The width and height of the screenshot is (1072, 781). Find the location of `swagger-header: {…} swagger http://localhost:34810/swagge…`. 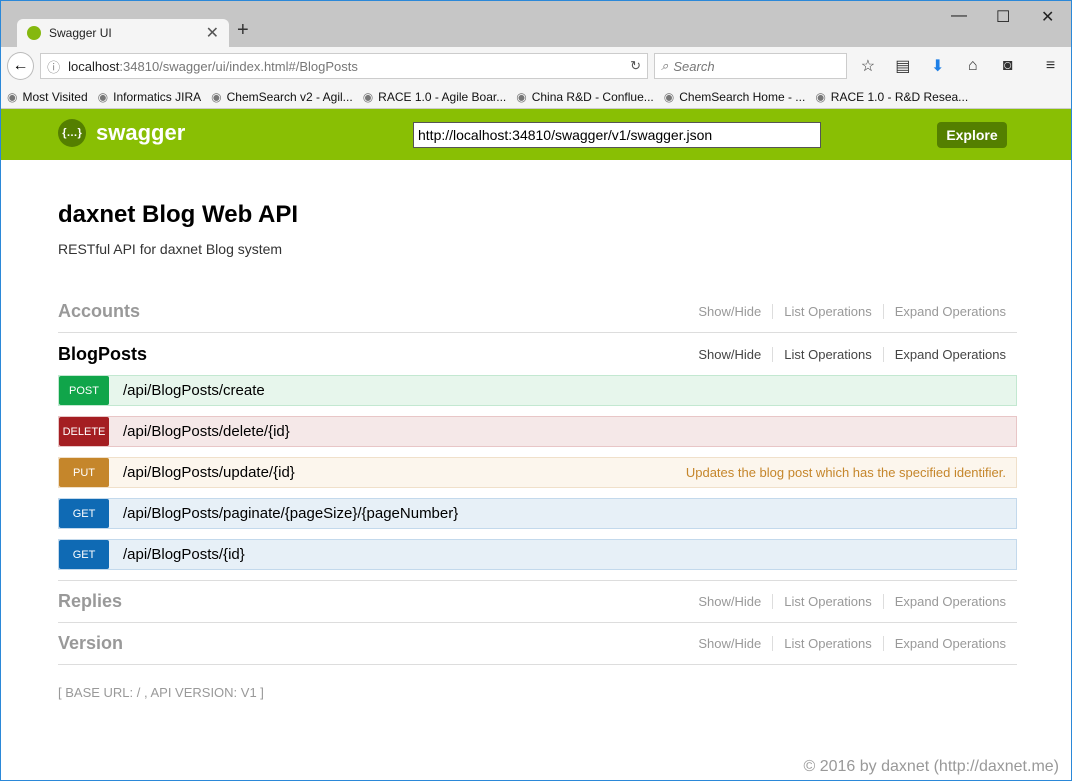

swagger-header: {…} swagger http://localhost:34810/swagge… is located at coordinates (536, 134).